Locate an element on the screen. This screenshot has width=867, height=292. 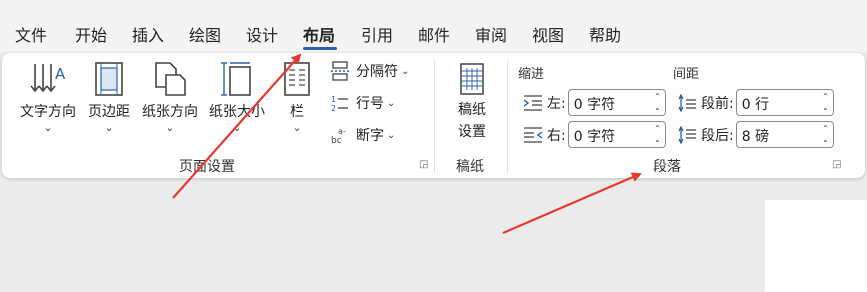
page-setup-dialog-launcher-icon: ◲ is located at coordinates (423, 164).